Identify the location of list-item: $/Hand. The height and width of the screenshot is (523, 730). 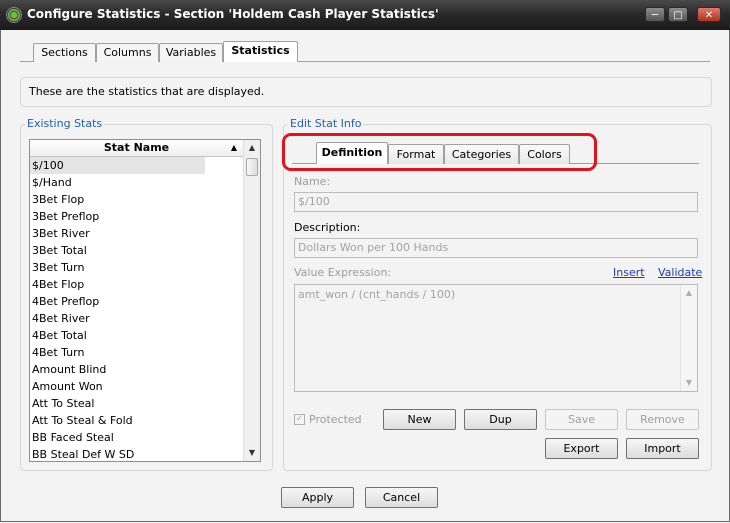
(136, 182).